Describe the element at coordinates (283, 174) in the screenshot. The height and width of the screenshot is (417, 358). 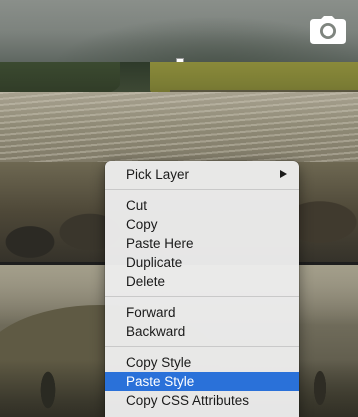
I see `chevron-right-icon` at that location.